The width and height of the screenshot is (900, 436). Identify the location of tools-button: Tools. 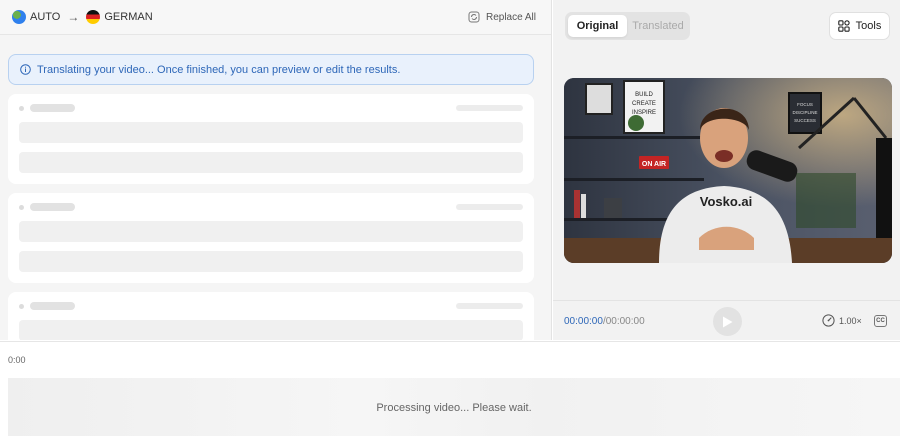
(859, 26).